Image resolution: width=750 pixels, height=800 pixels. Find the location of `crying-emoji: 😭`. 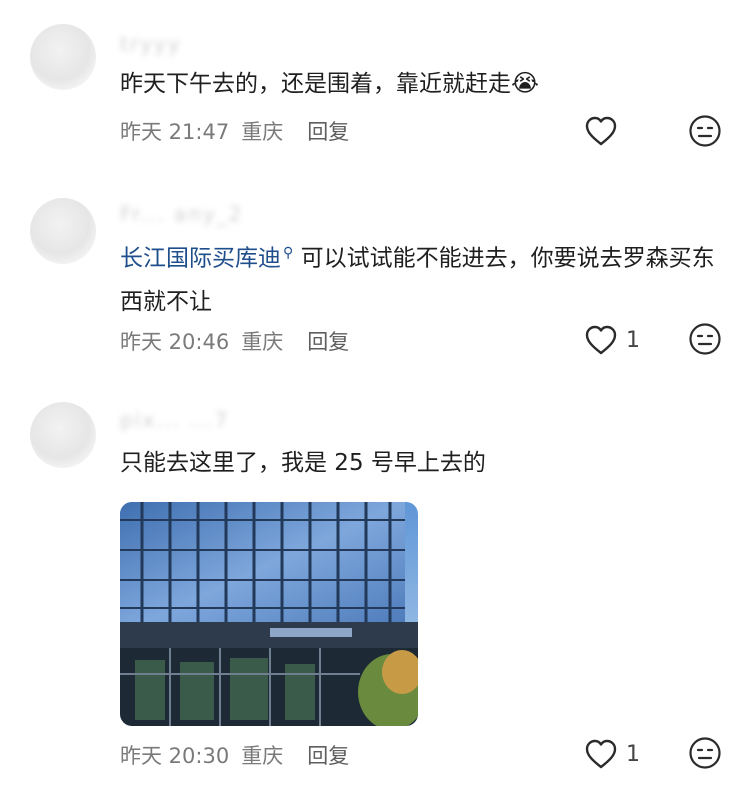

crying-emoji: 😭 is located at coordinates (525, 83).